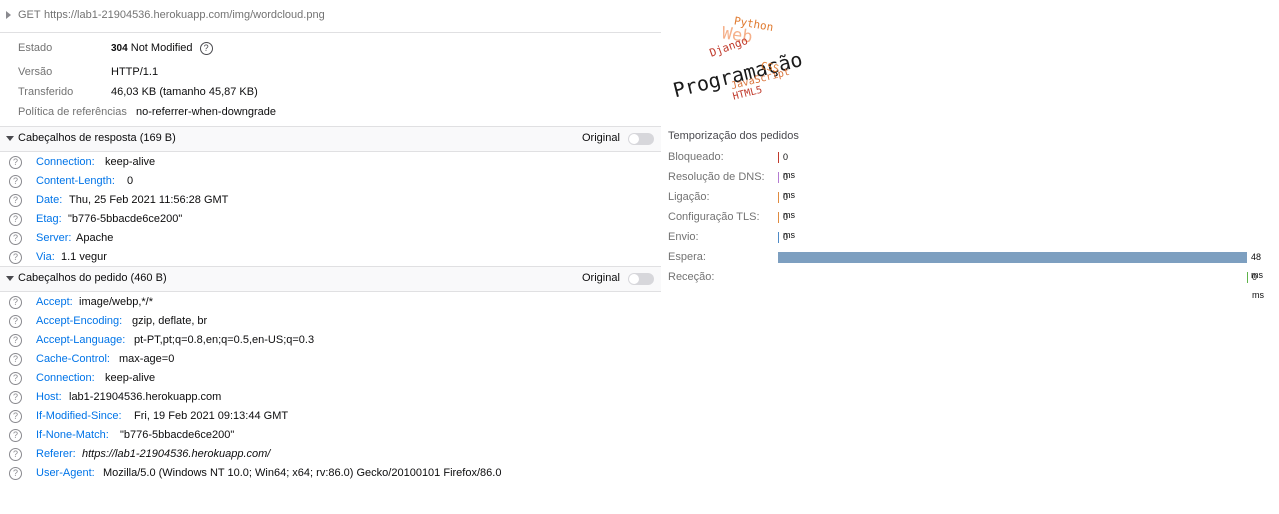  What do you see at coordinates (116, 302) in the screenshot?
I see `header-value: image/webp,*/*` at bounding box center [116, 302].